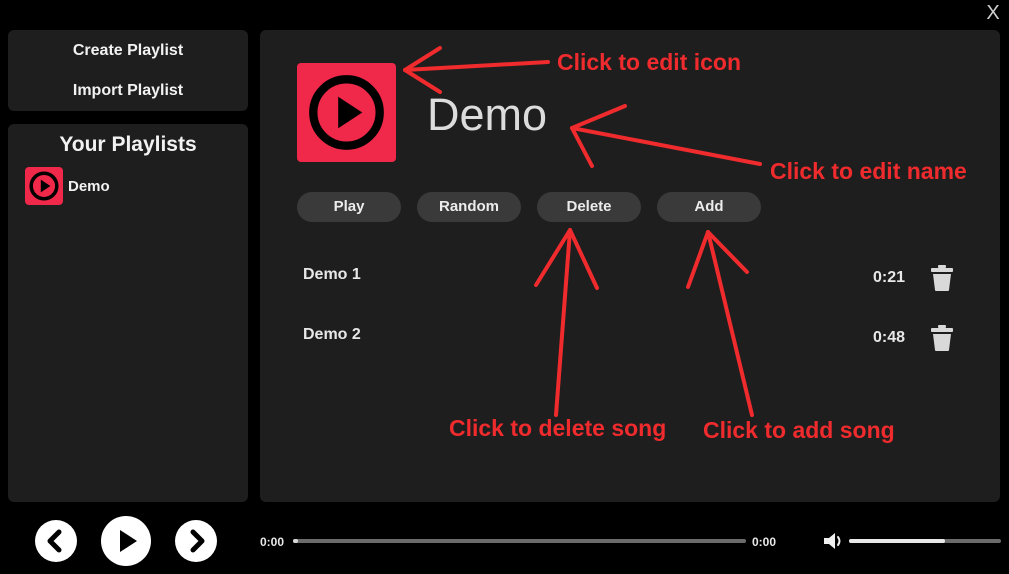 Image resolution: width=1009 pixels, height=574 pixels. Describe the element at coordinates (649, 62) in the screenshot. I see `annotation-edit-icon: Click to edit icon` at that location.